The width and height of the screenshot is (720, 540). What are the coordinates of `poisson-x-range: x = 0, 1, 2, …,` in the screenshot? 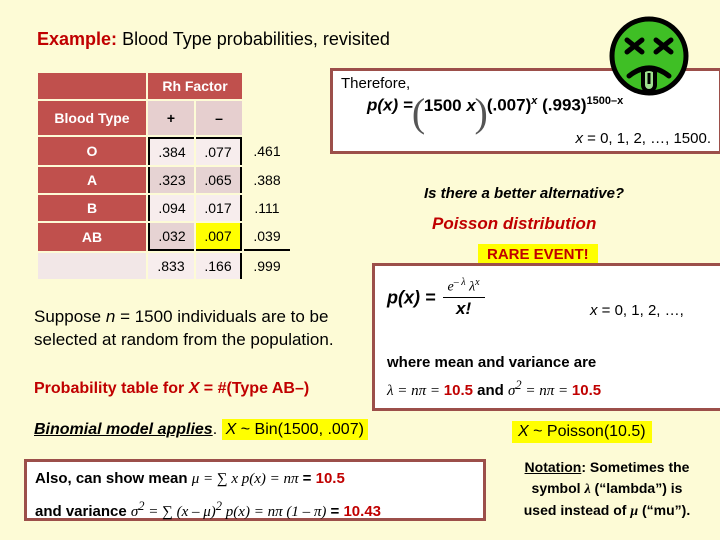 It's located at (637, 310).